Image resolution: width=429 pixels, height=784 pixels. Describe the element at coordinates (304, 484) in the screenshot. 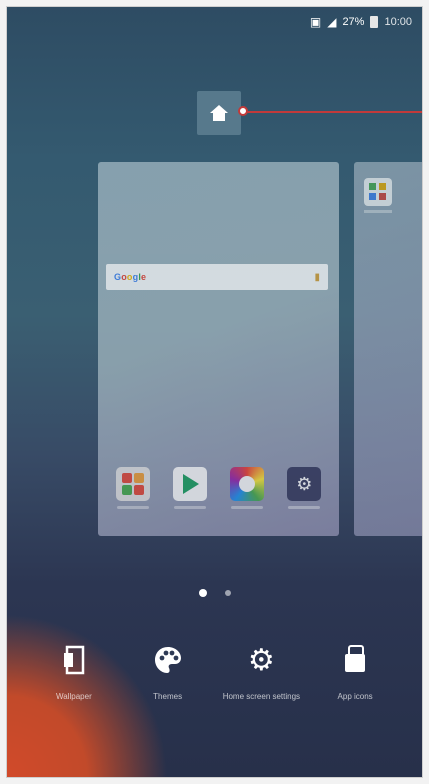

I see `settings-icon: ⚙` at that location.